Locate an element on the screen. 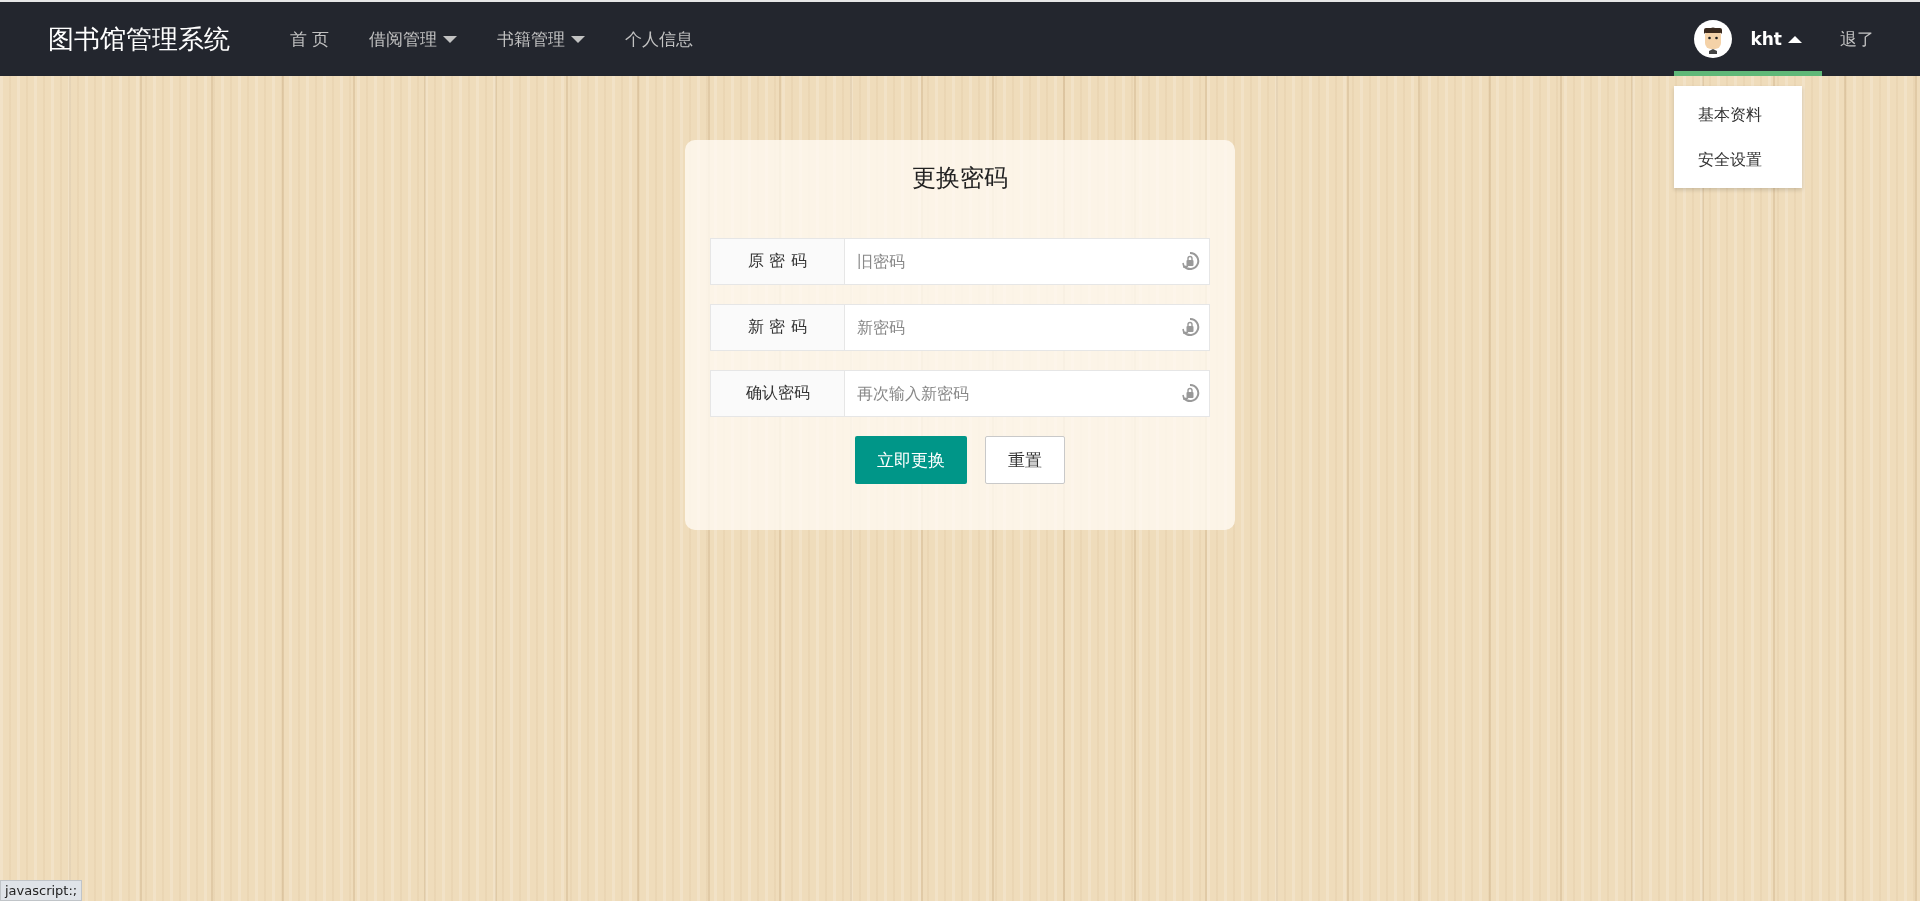  avatar-icon is located at coordinates (1713, 39).